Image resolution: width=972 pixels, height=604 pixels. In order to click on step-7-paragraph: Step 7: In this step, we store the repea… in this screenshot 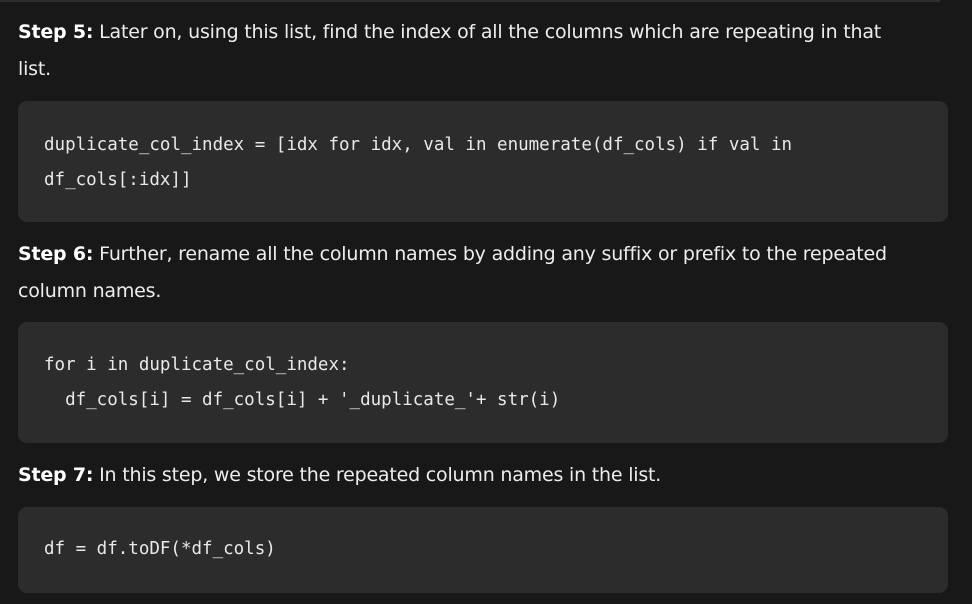, I will do `click(478, 475)`.